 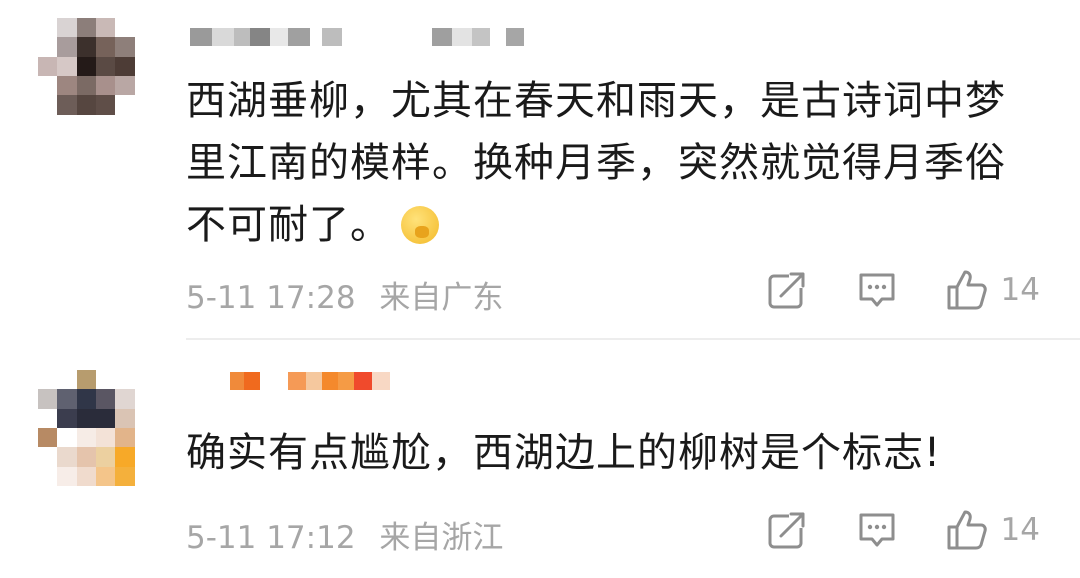 I want to click on comment-meta: 5-11 17:12 来自浙江, so click(x=344, y=534).